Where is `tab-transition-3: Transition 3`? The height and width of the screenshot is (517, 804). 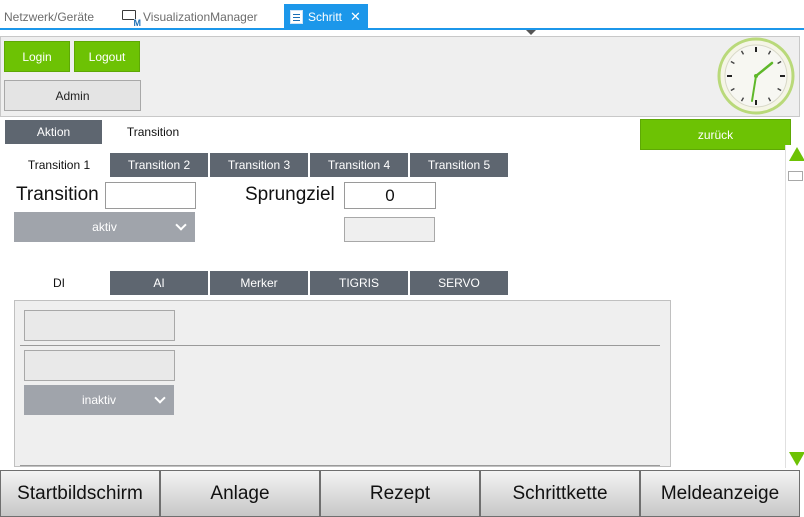 tab-transition-3: Transition 3 is located at coordinates (259, 165).